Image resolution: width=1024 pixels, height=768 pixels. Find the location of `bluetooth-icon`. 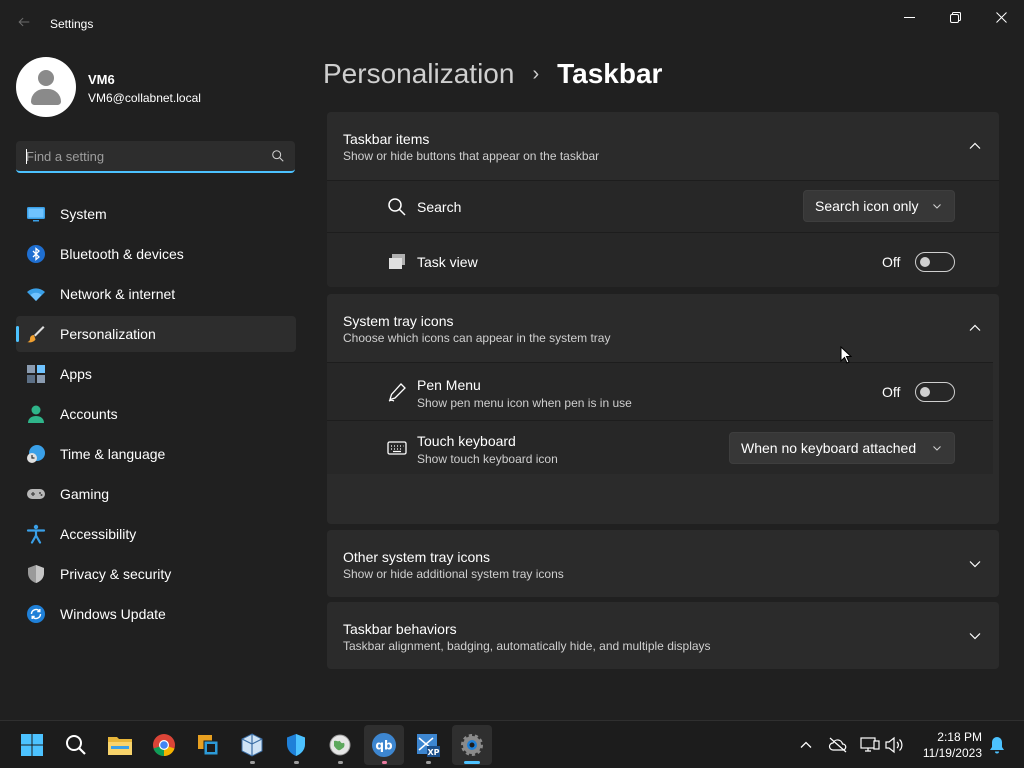

bluetooth-icon is located at coordinates (36, 254).